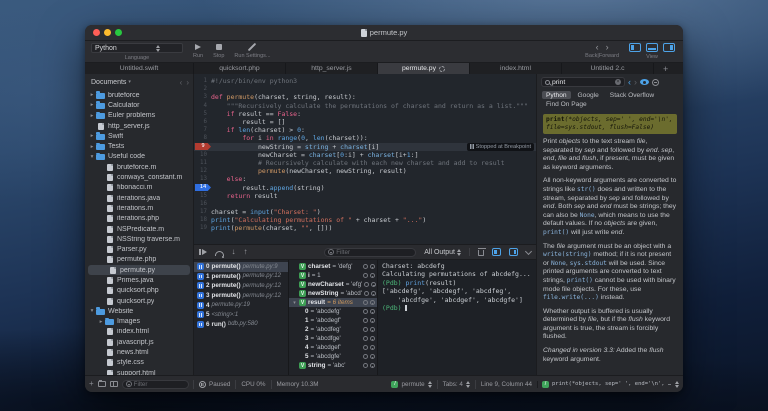  Describe the element at coordinates (333, 302) in the screenshot. I see `variable-row-result: ▾ Vresult = 6 items` at that location.